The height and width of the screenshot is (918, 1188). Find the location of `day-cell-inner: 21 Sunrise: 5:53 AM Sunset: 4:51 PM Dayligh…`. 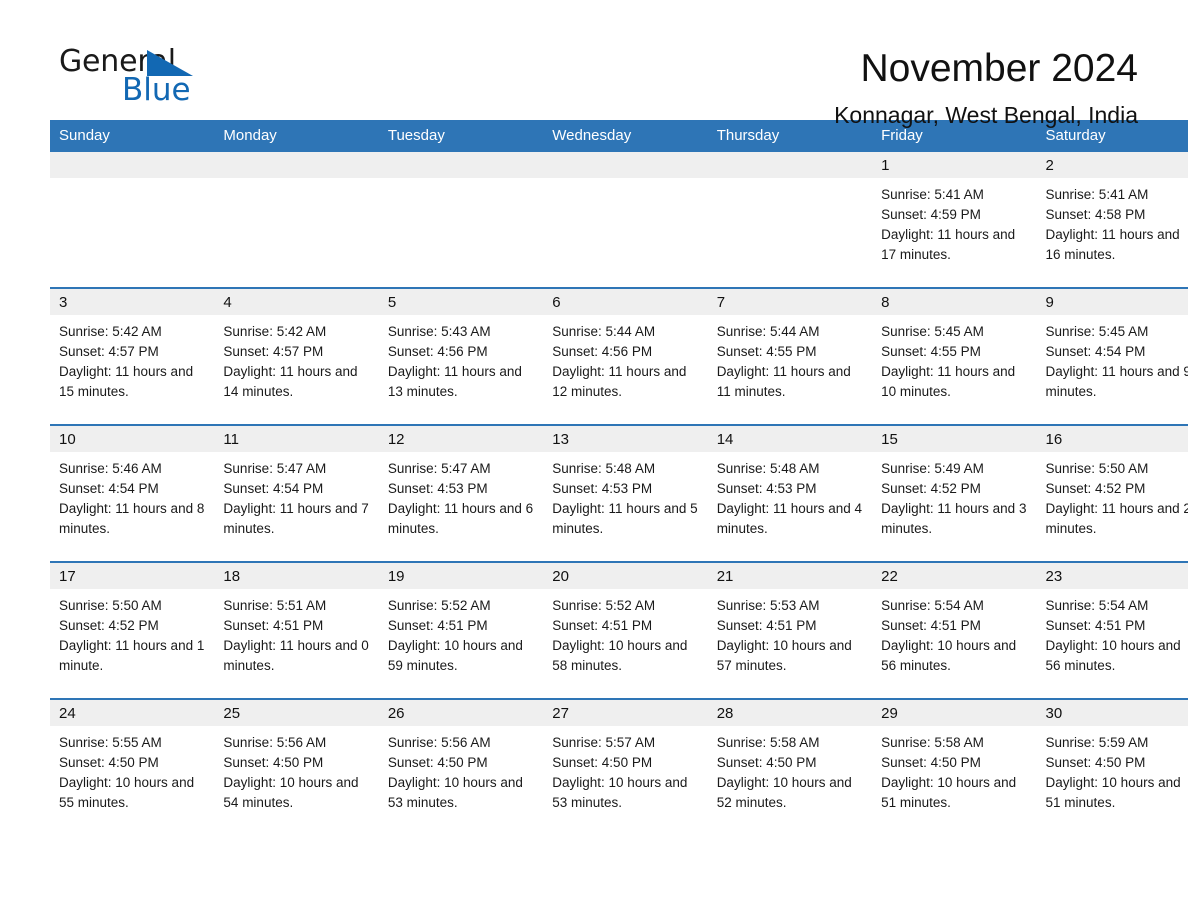

day-cell-inner: 21 Sunrise: 5:53 AM Sunset: 4:51 PM Dayligh… is located at coordinates (790, 629).